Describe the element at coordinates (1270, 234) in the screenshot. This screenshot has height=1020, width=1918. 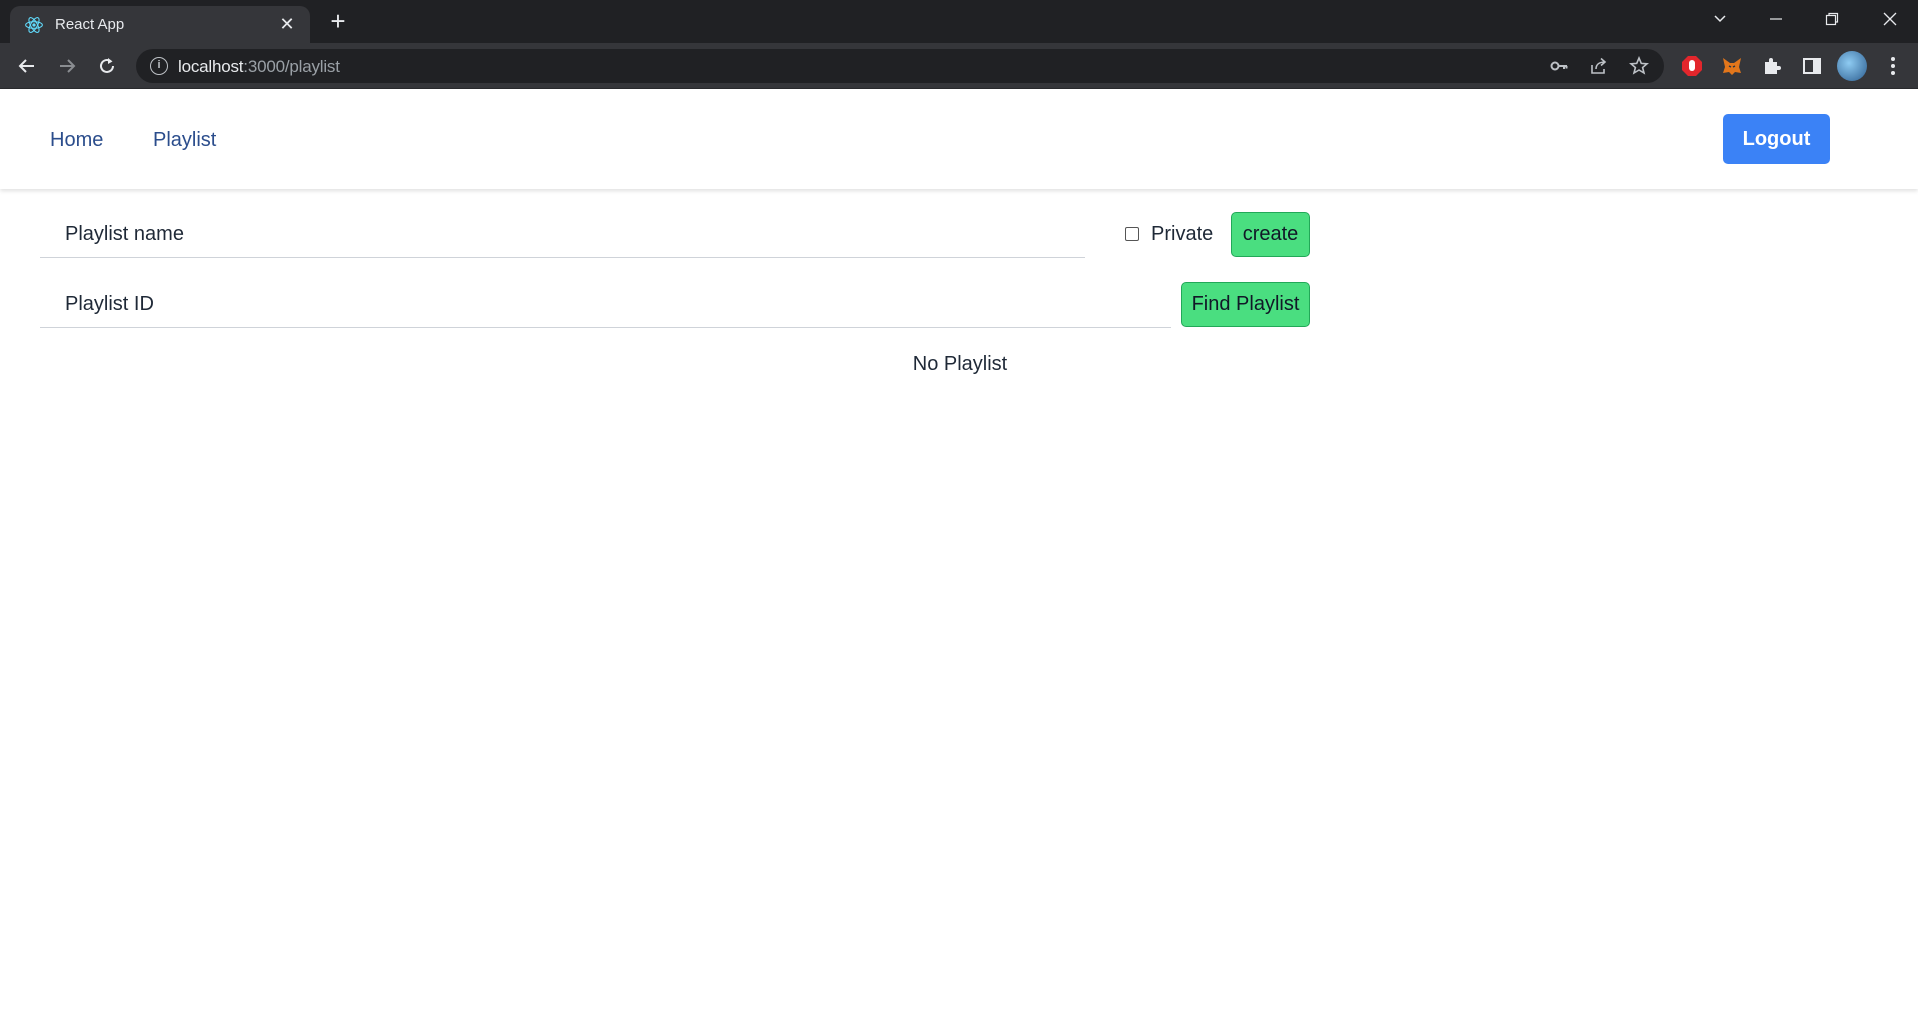
I see `create-button: create` at that location.